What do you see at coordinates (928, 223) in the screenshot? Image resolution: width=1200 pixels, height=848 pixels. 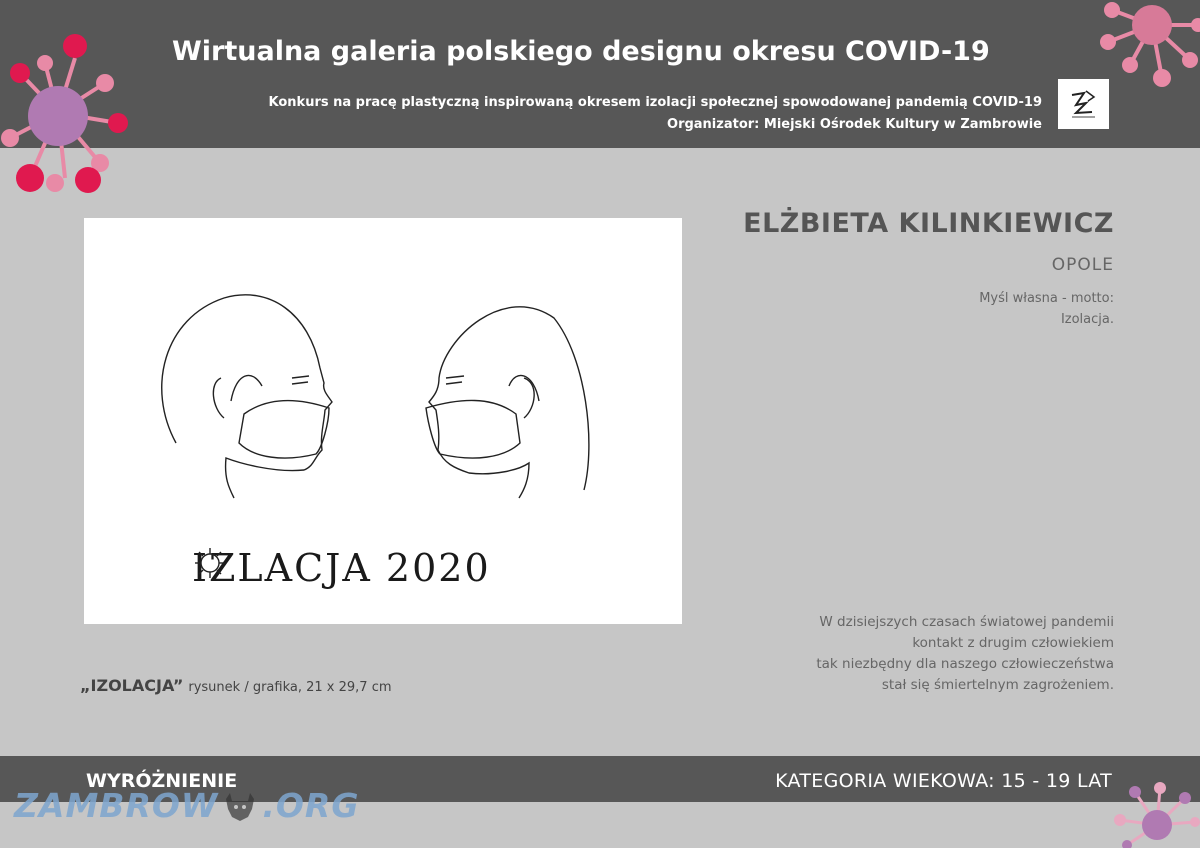 I see `artist-name: ELŻBIETA KILINKIEWICZ` at bounding box center [928, 223].